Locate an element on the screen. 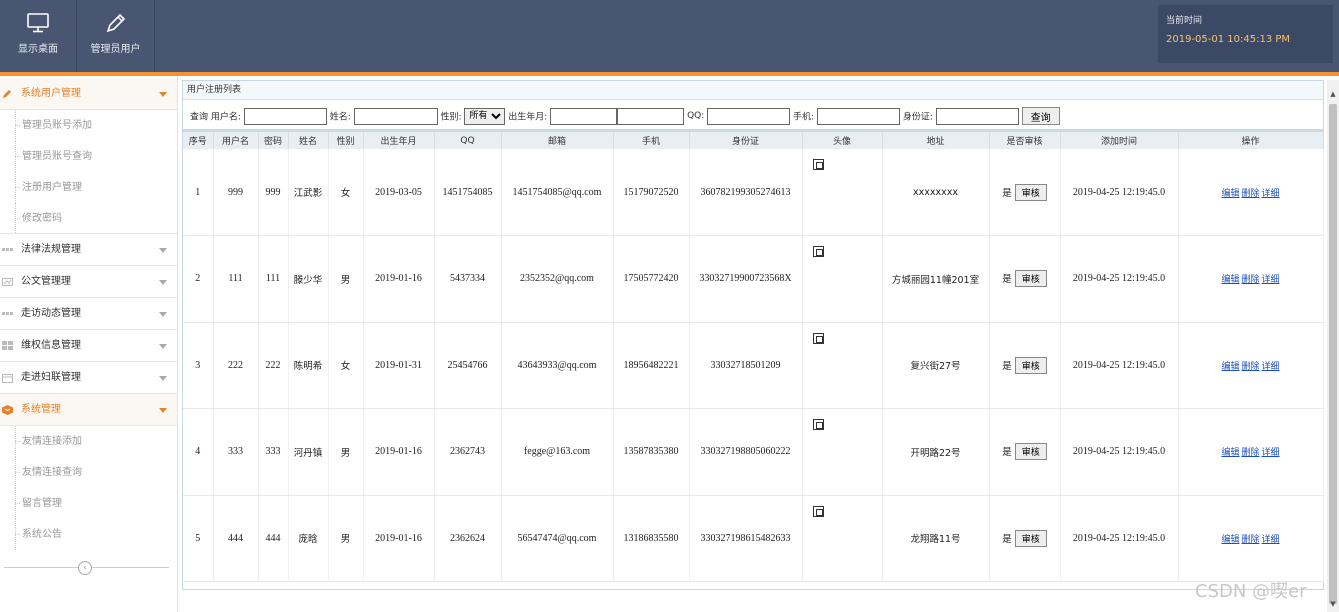  menu-label: 走进妇联管理 is located at coordinates (51, 377).